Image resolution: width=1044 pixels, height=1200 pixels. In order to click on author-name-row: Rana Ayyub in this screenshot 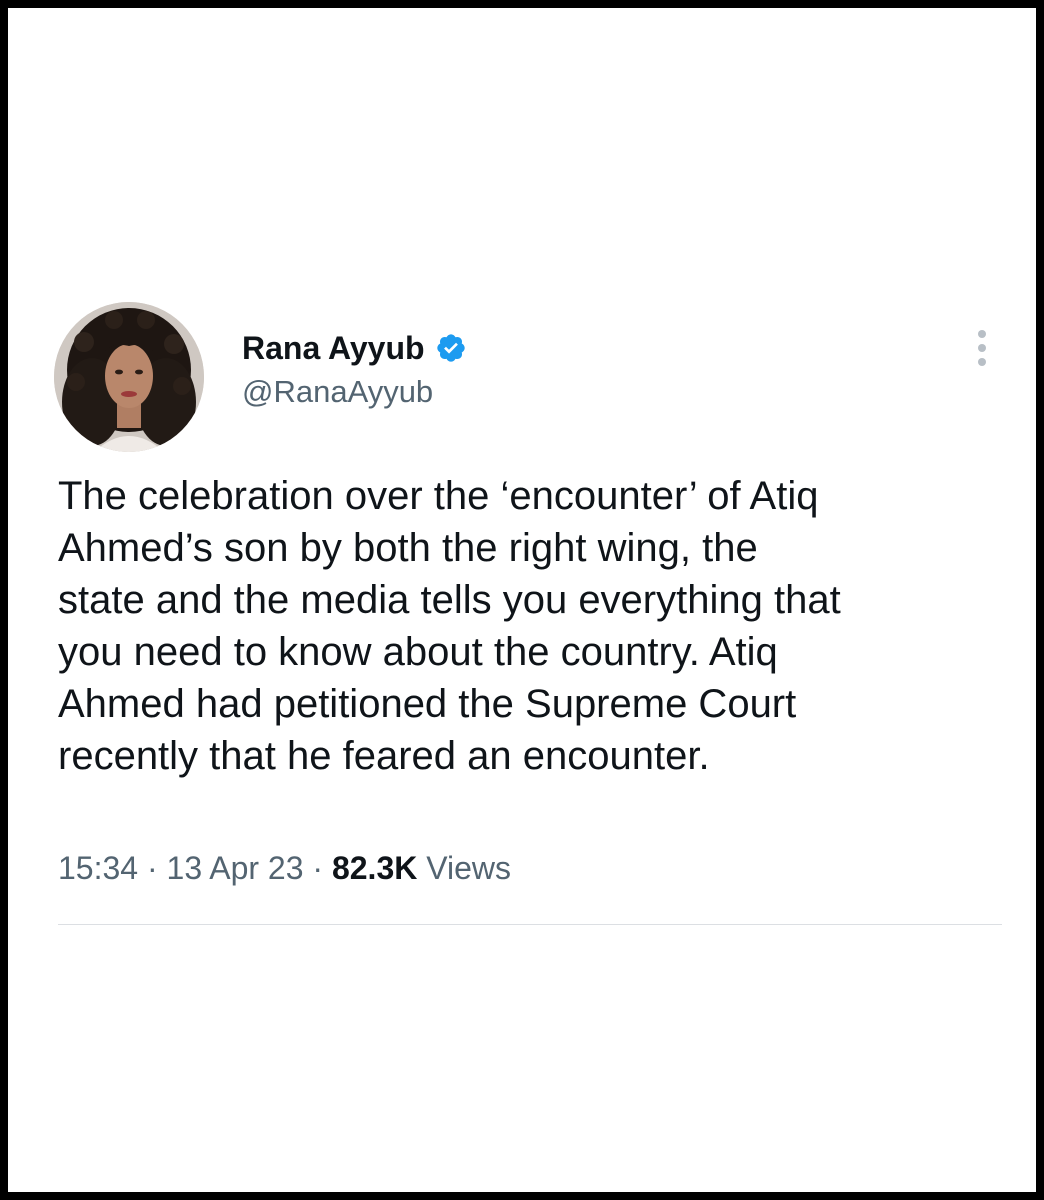, I will do `click(354, 348)`.